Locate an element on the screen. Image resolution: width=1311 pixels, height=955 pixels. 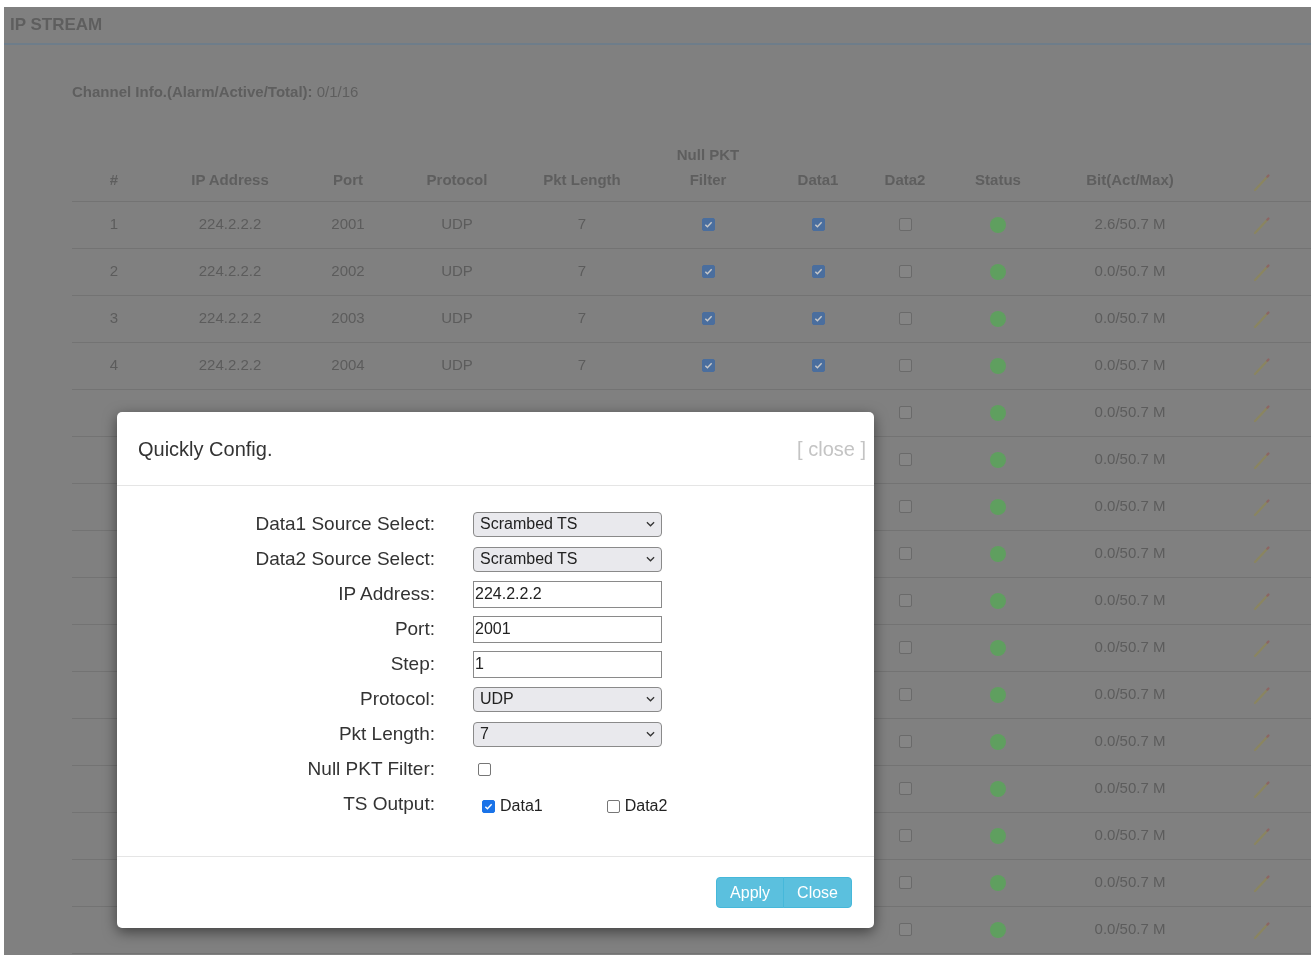
field-label: Step: is located at coordinates (412, 664).